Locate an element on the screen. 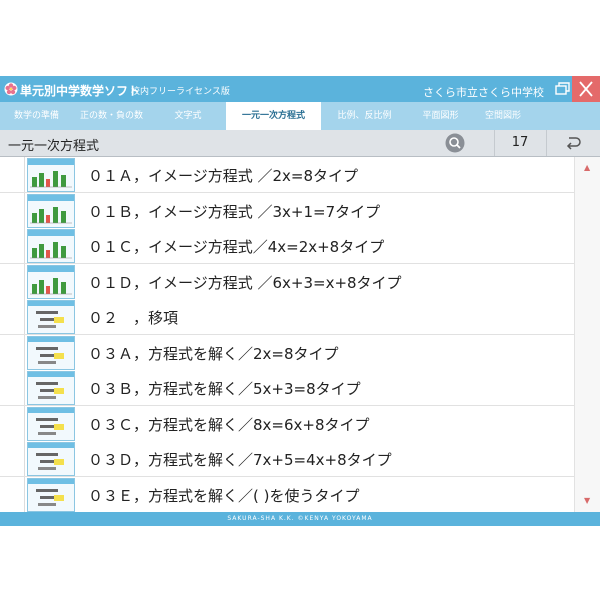 The image size is (600, 600). list-item: ０１Ｄ，イメージ方程式 ／6x+3=x+8タイプ is located at coordinates (287, 281).